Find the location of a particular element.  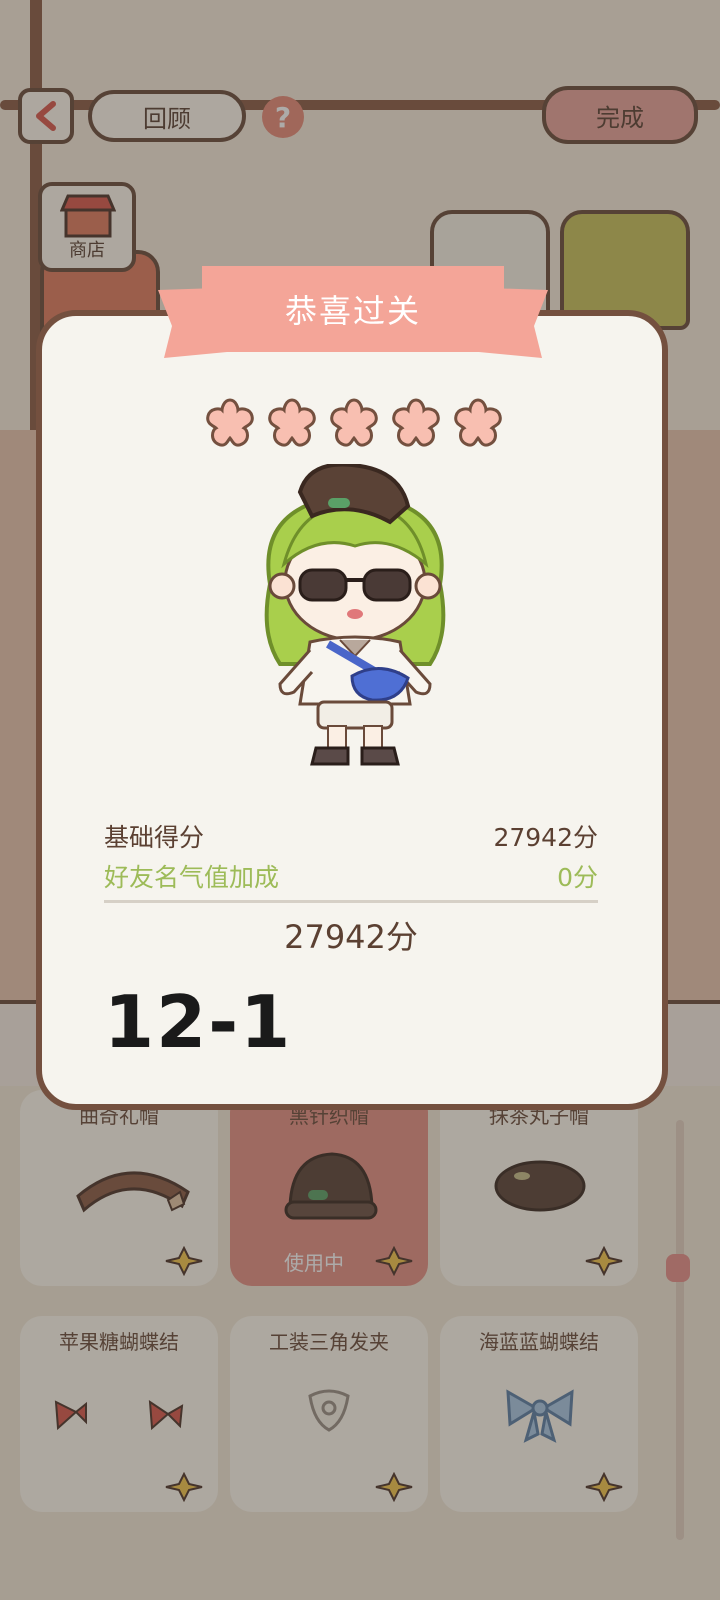

base-score-row: 基础得分 27942分 is located at coordinates (351, 836).